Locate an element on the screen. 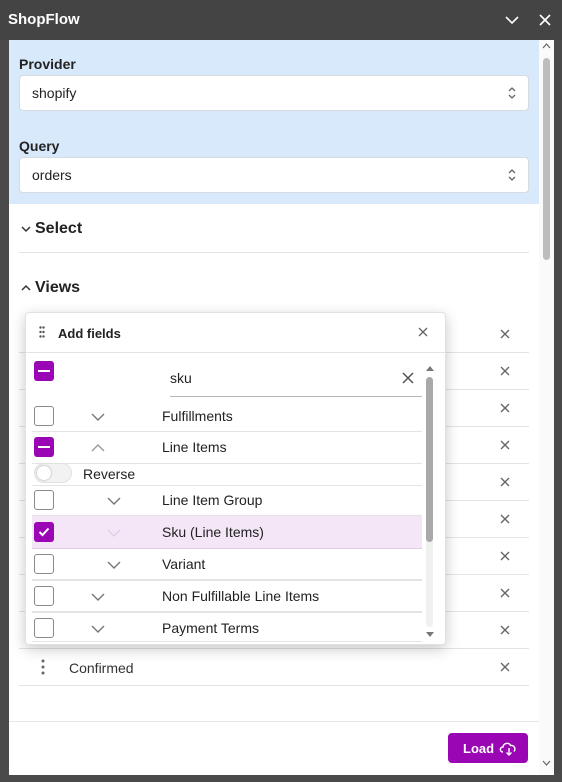 Image resolution: width=562 pixels, height=782 pixels. field-label: Line Items is located at coordinates (194, 447).